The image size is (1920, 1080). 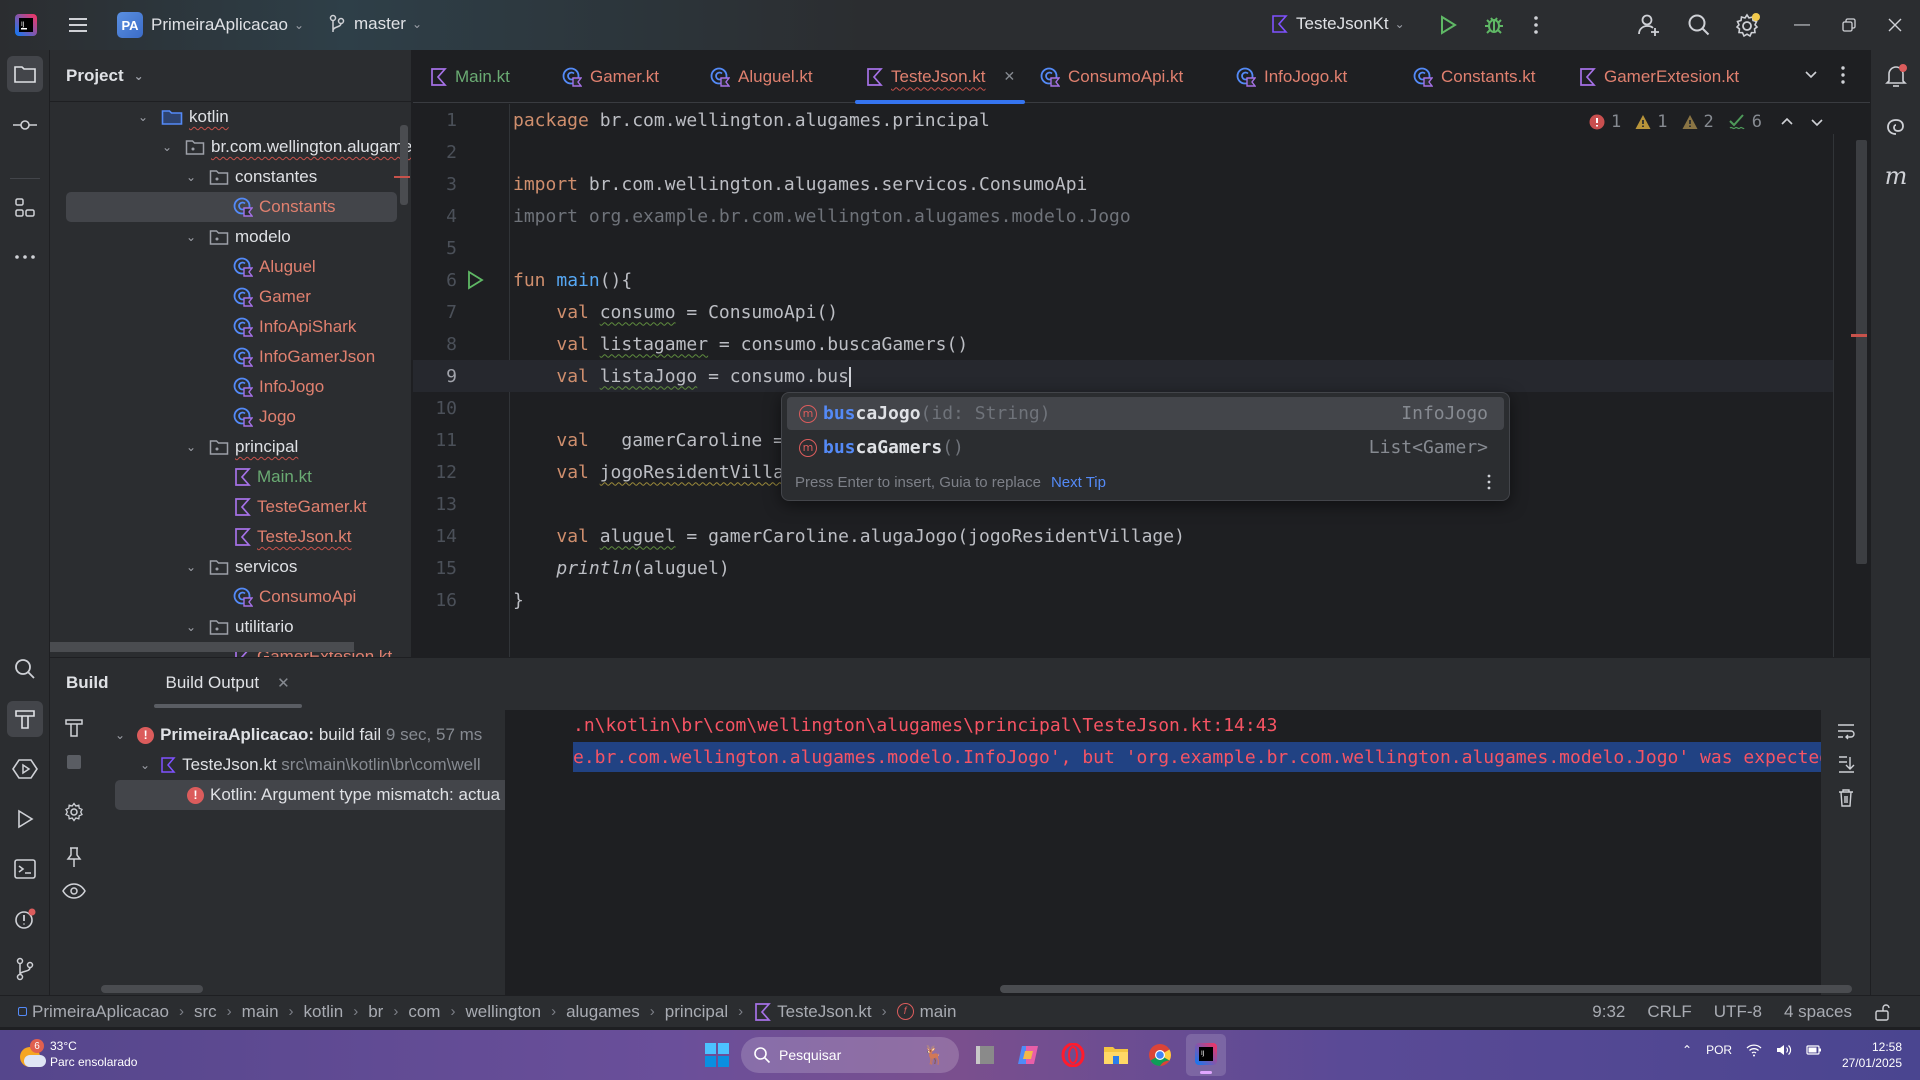 What do you see at coordinates (1882, 1012) in the screenshot?
I see `read-only-toggle` at bounding box center [1882, 1012].